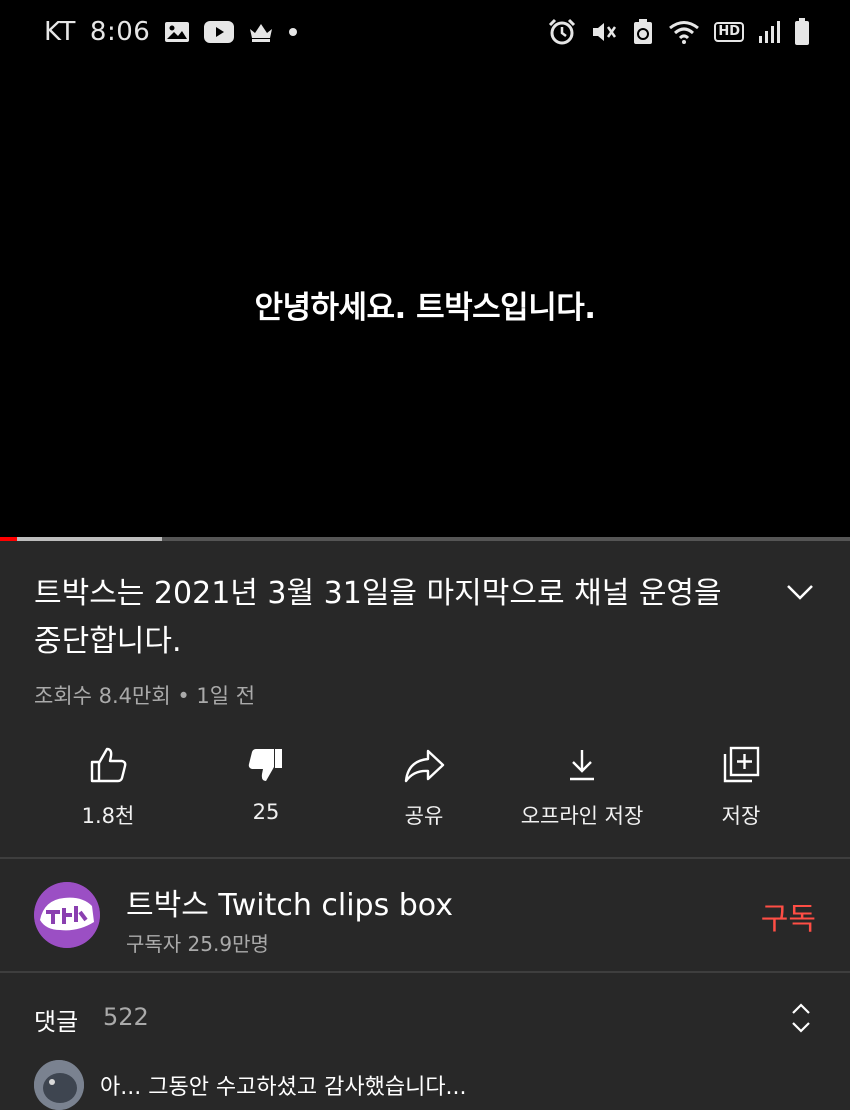  Describe the element at coordinates (219, 32) in the screenshot. I see `youtube-icon` at that location.